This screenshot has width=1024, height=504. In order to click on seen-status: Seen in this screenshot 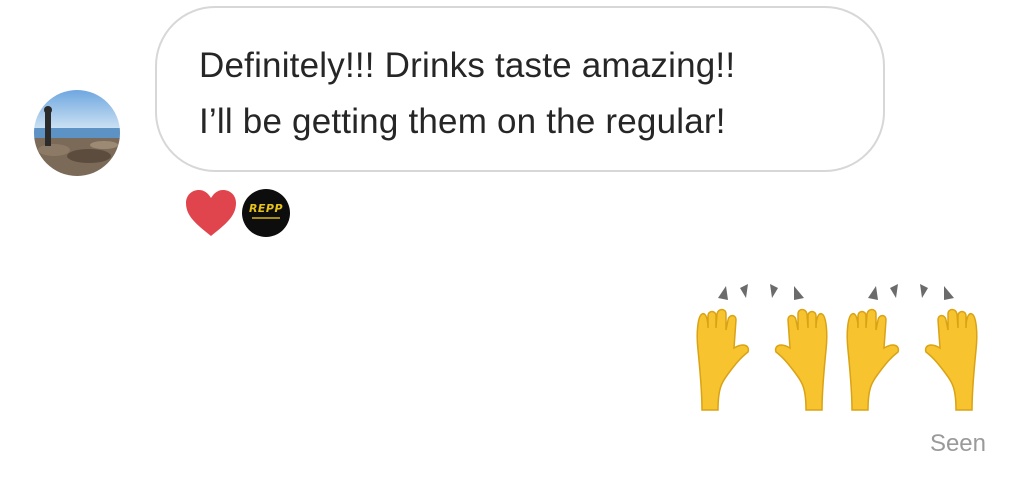, I will do `click(957, 443)`.